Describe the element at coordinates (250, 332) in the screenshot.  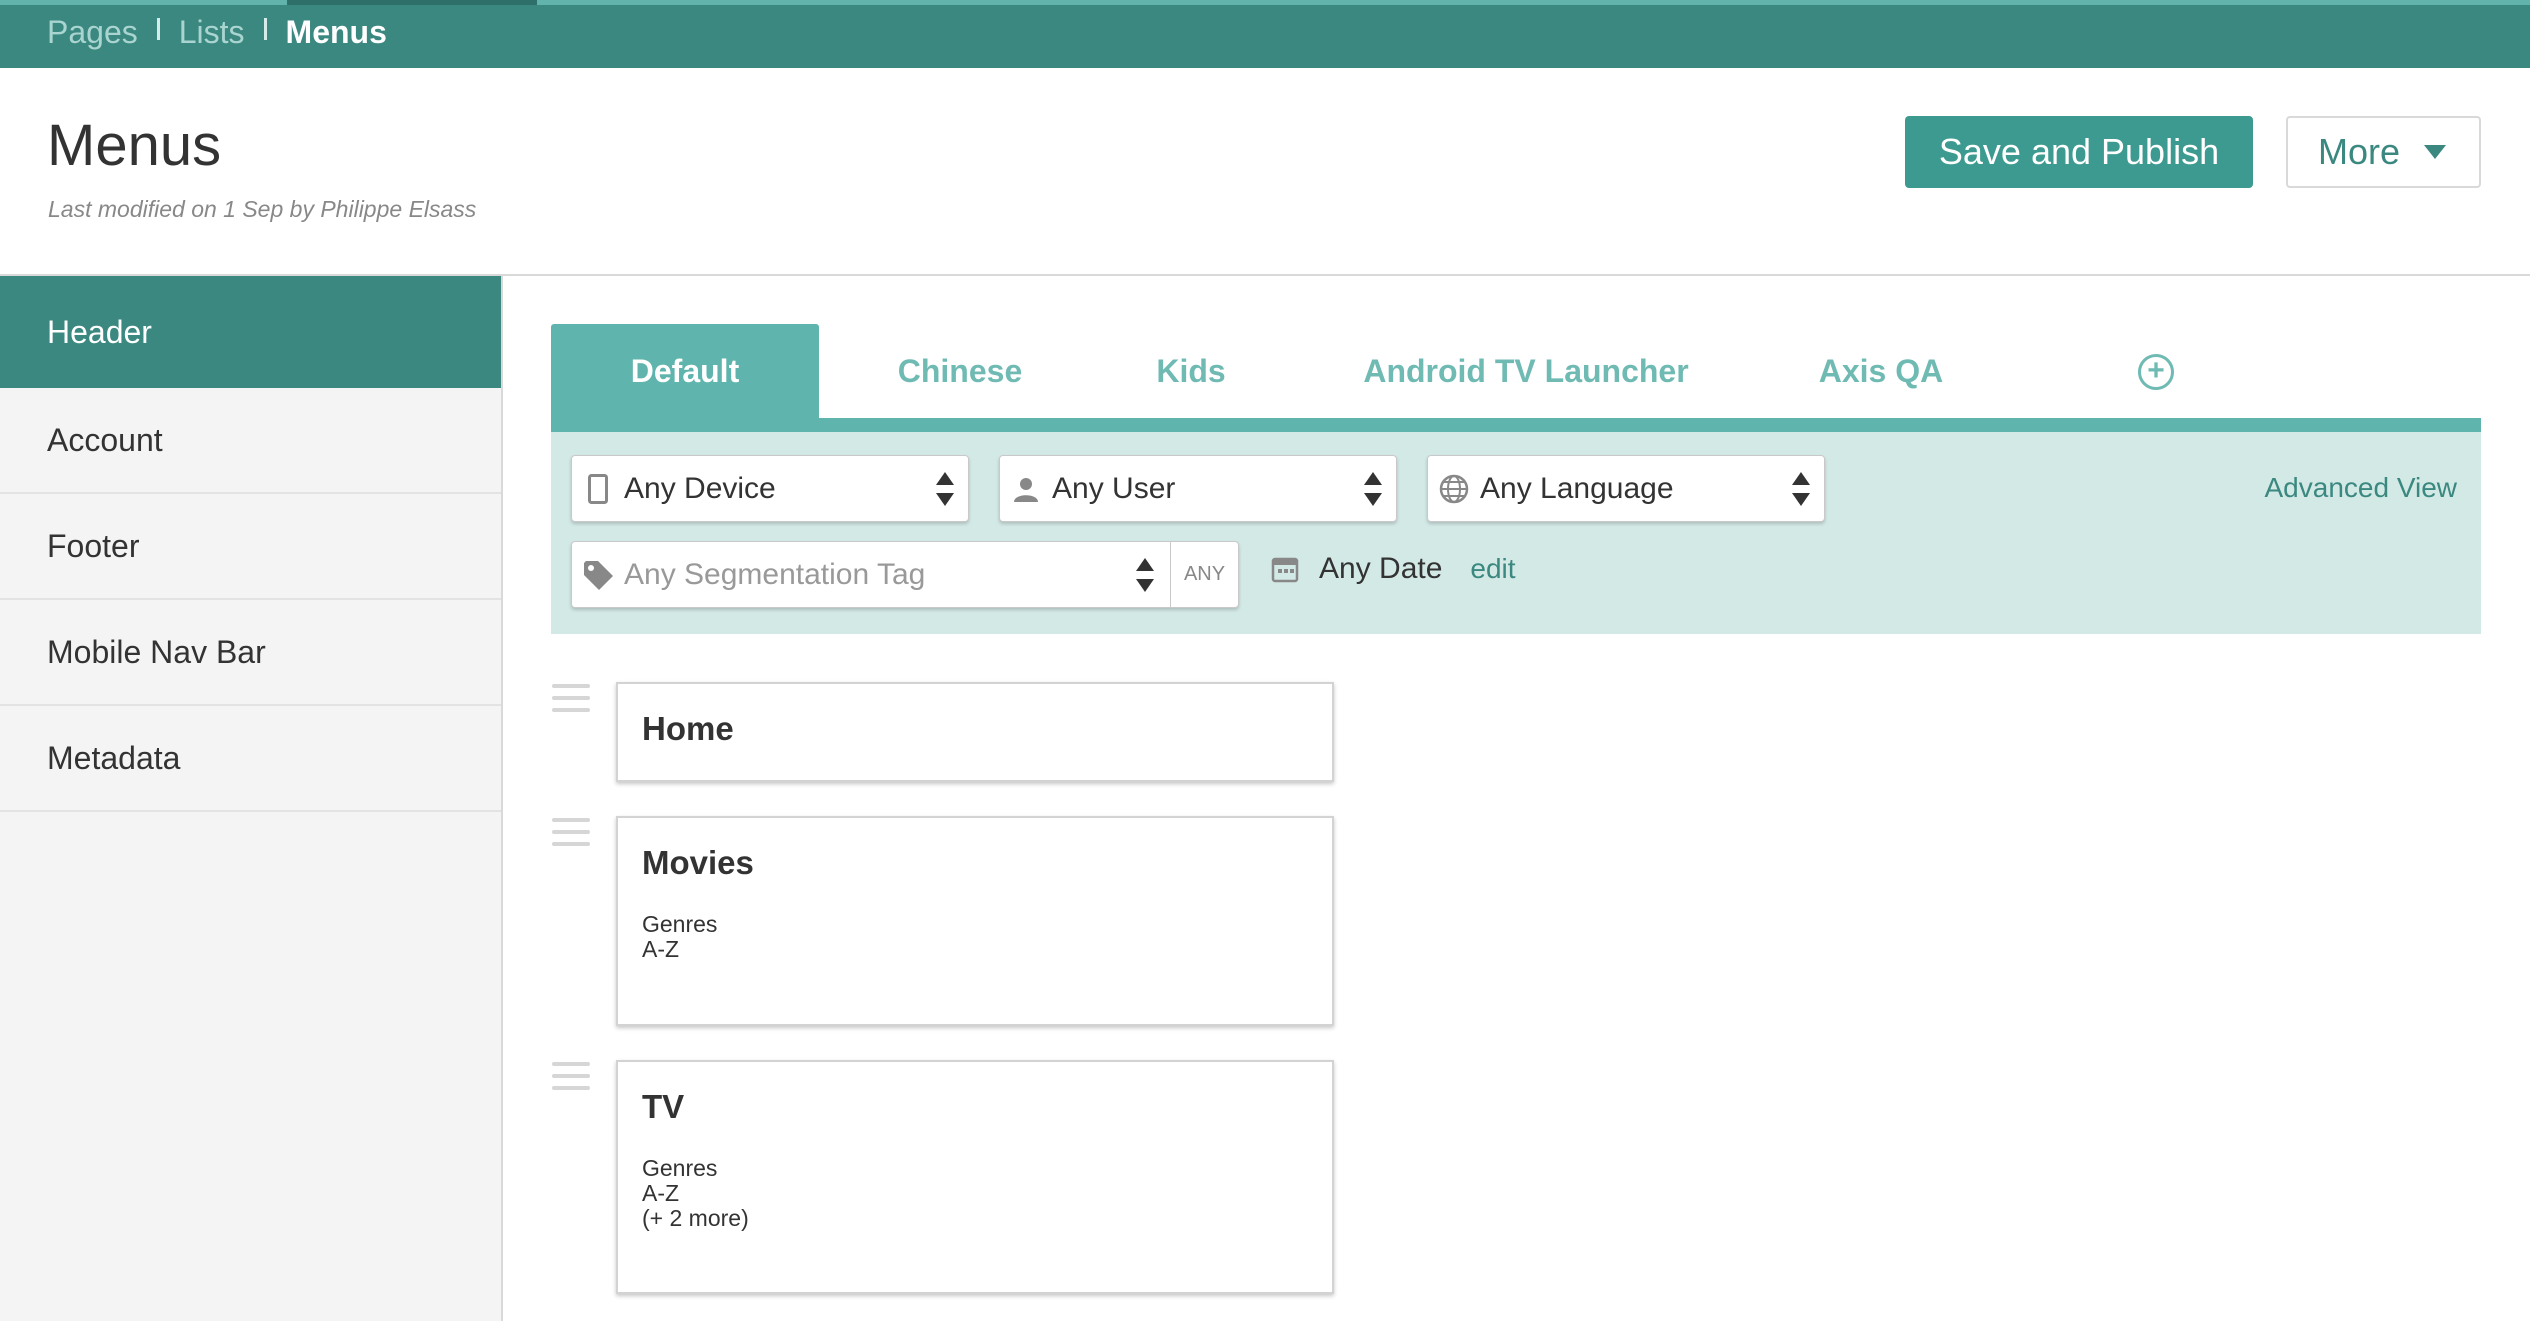
I see `sidebar-item-header: Header` at that location.